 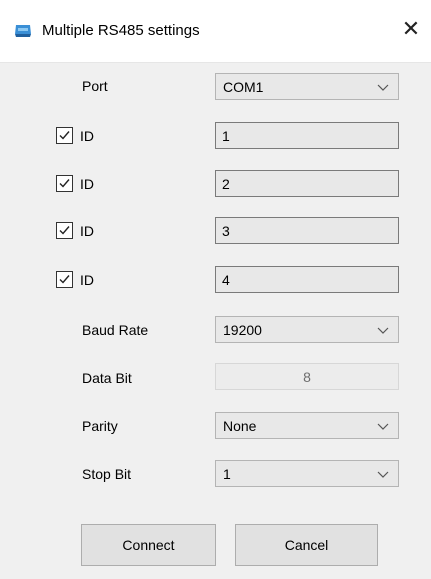 I want to click on id-4-value: 4, so click(x=226, y=280).